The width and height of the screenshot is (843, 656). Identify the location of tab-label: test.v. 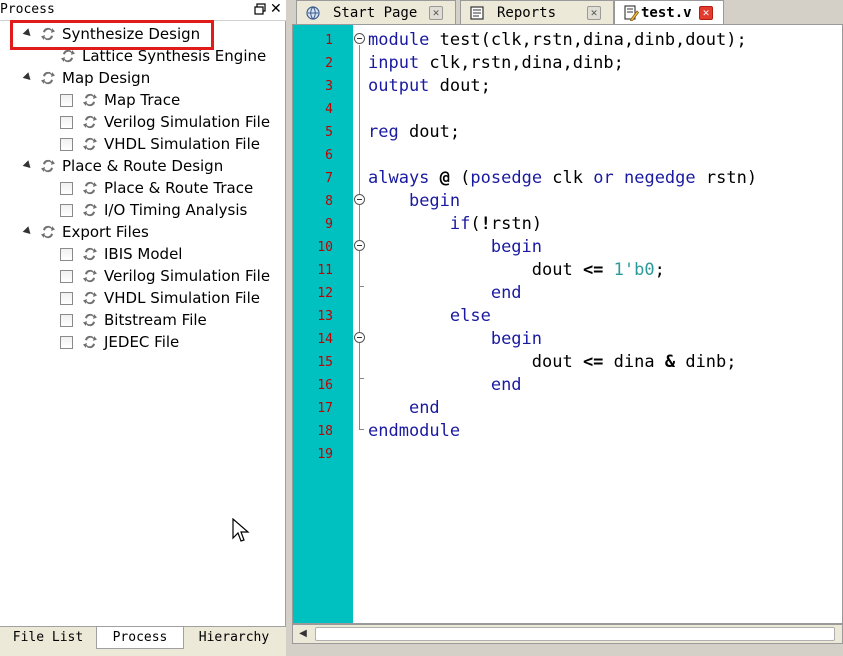
(666, 13).